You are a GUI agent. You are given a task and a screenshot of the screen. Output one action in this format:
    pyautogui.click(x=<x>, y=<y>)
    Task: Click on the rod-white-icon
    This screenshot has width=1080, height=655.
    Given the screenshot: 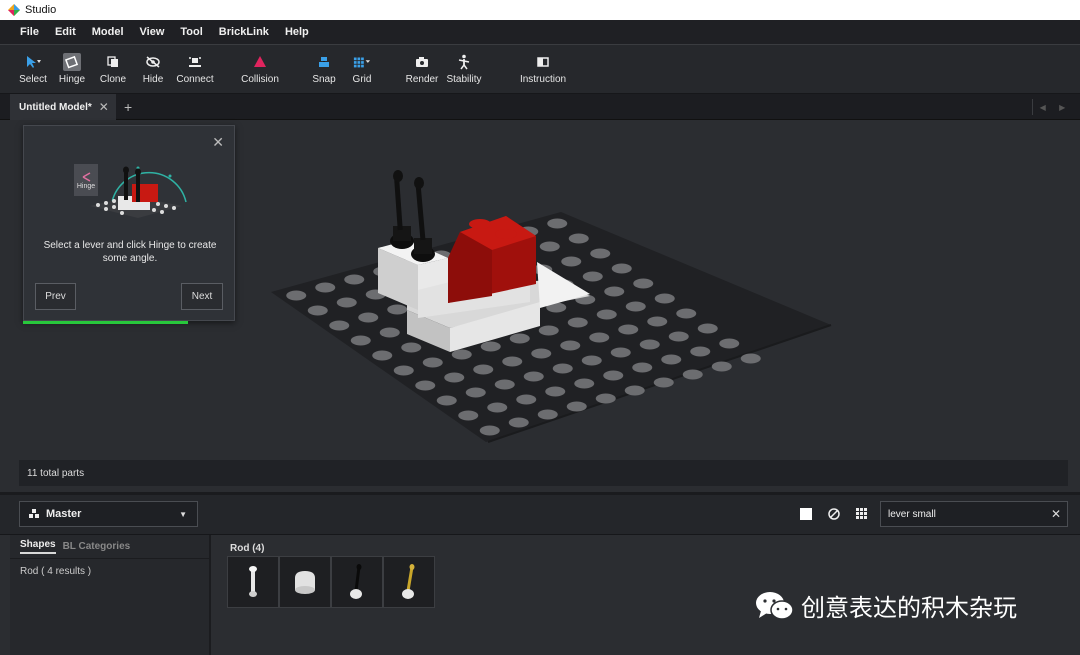 What is the action you would take?
    pyautogui.click(x=253, y=581)
    